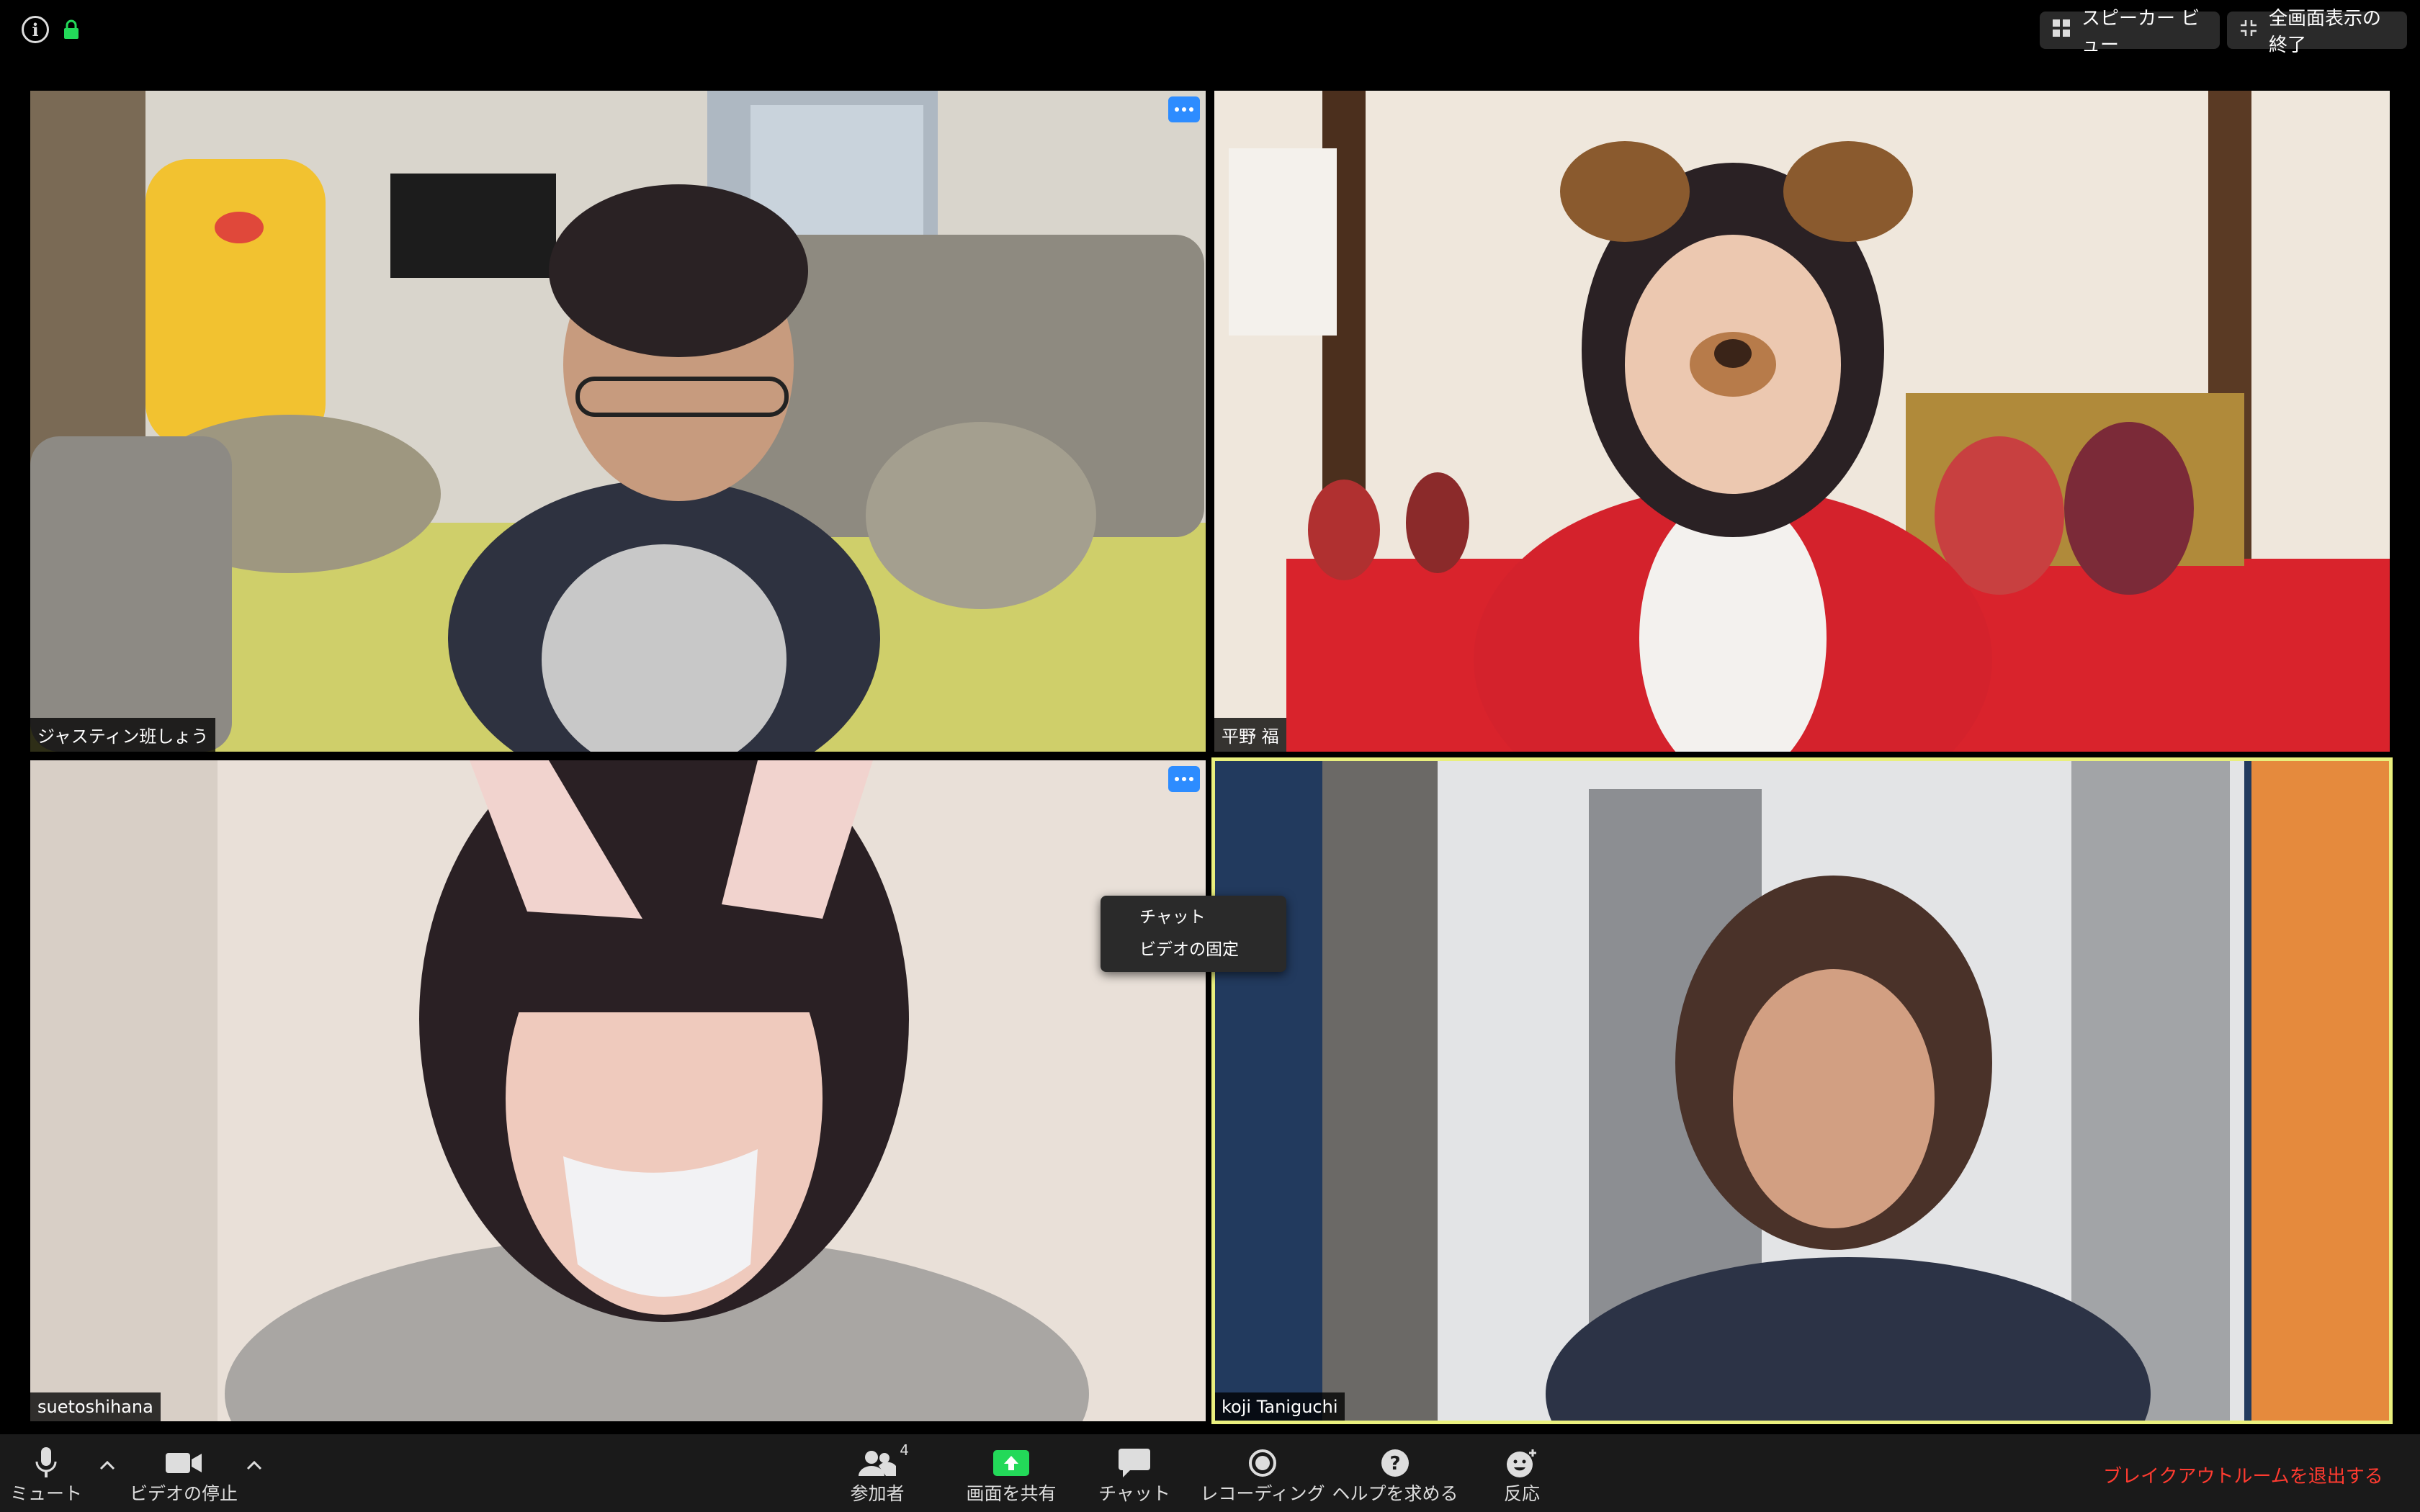  I want to click on share-screen-button: 画面を共有, so click(1011, 1473).